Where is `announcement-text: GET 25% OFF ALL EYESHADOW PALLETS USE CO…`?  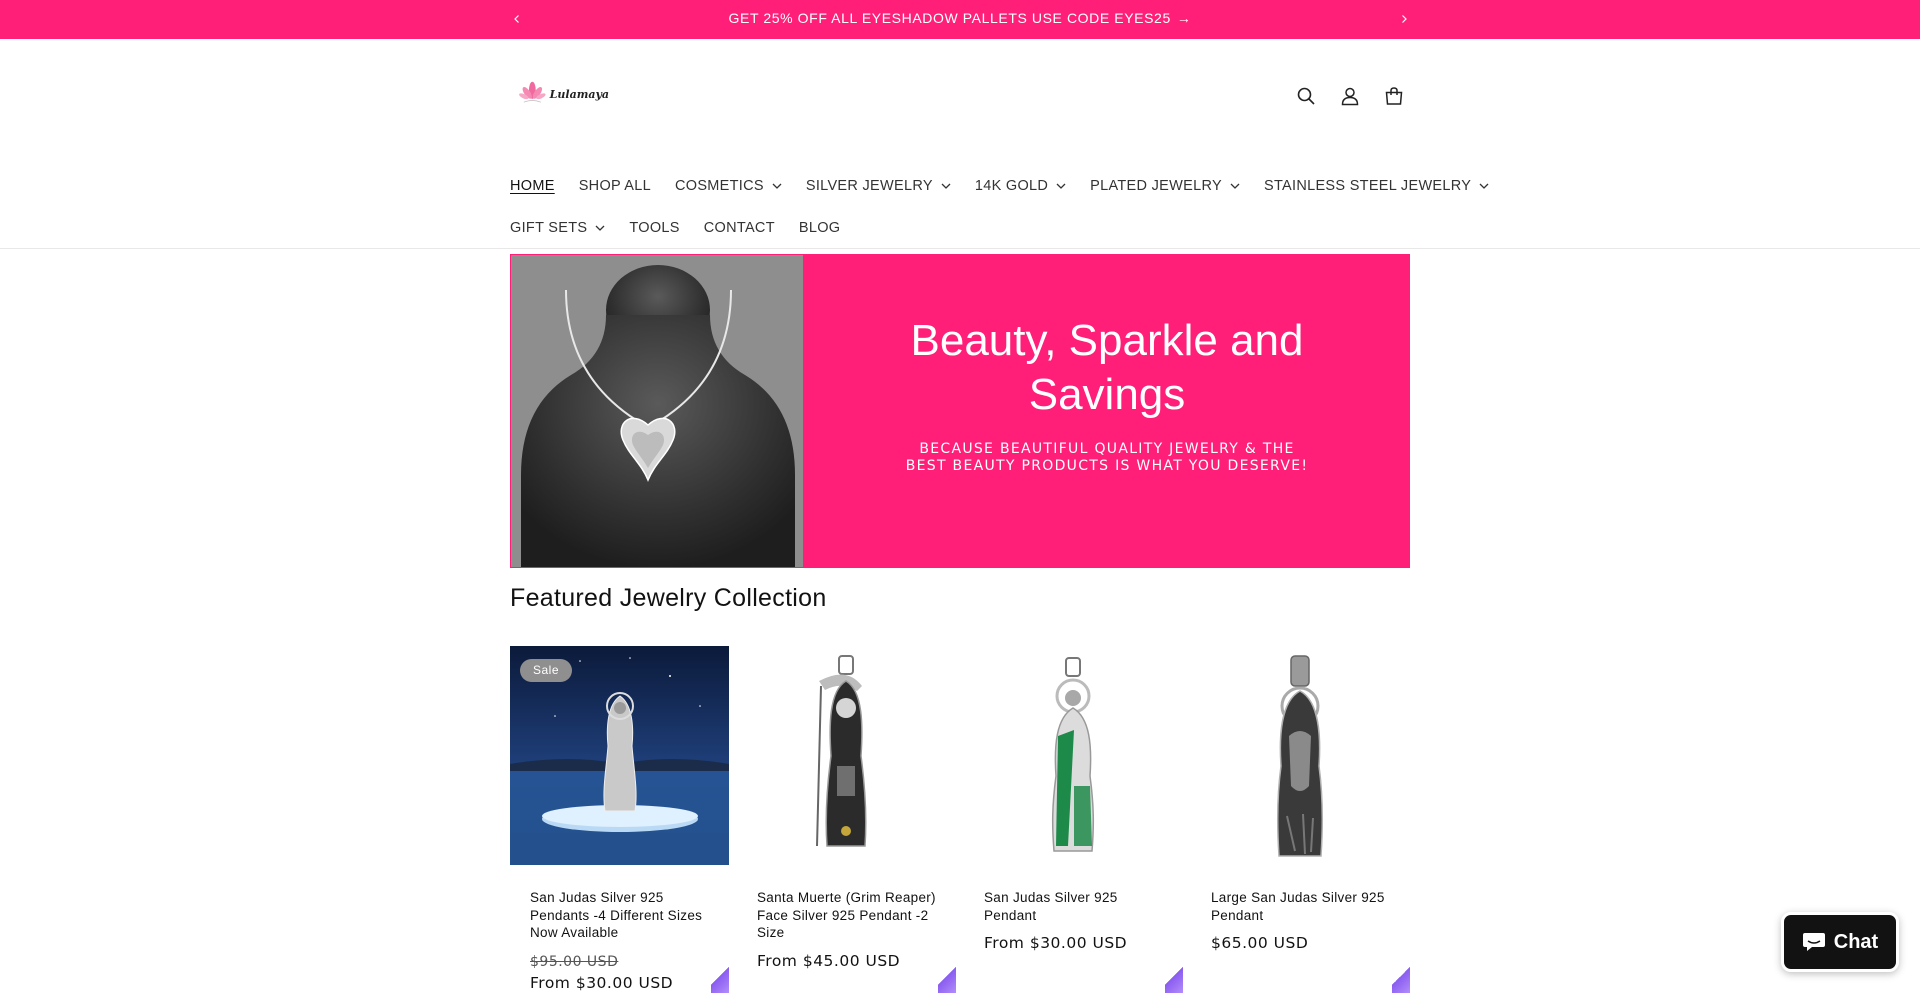 announcement-text: GET 25% OFF ALL EYESHADOW PALLETS USE CO… is located at coordinates (949, 18).